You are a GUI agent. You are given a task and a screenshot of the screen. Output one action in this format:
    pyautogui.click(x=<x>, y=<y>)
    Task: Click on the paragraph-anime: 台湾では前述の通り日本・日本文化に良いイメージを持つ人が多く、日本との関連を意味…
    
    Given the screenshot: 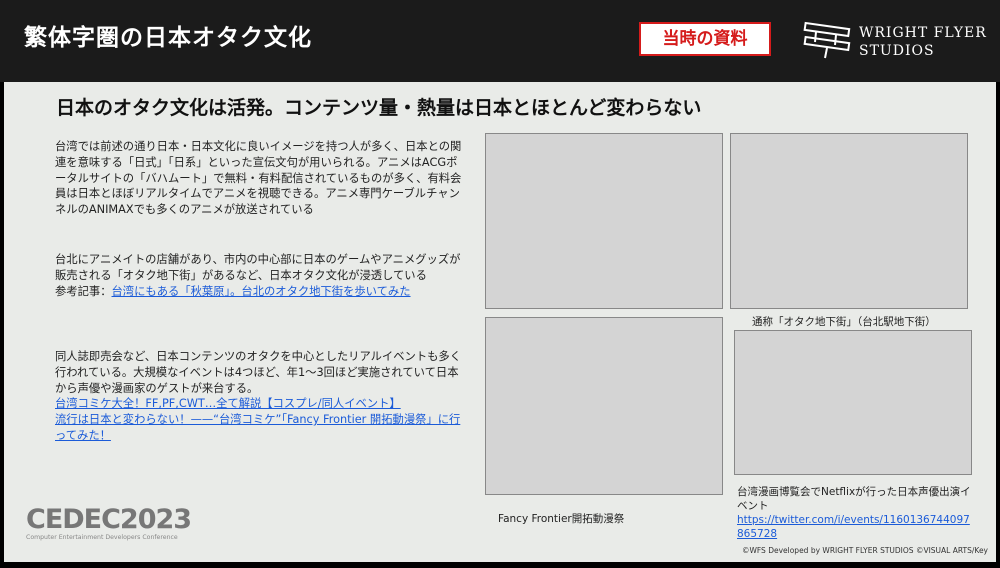 What is the action you would take?
    pyautogui.click(x=258, y=178)
    